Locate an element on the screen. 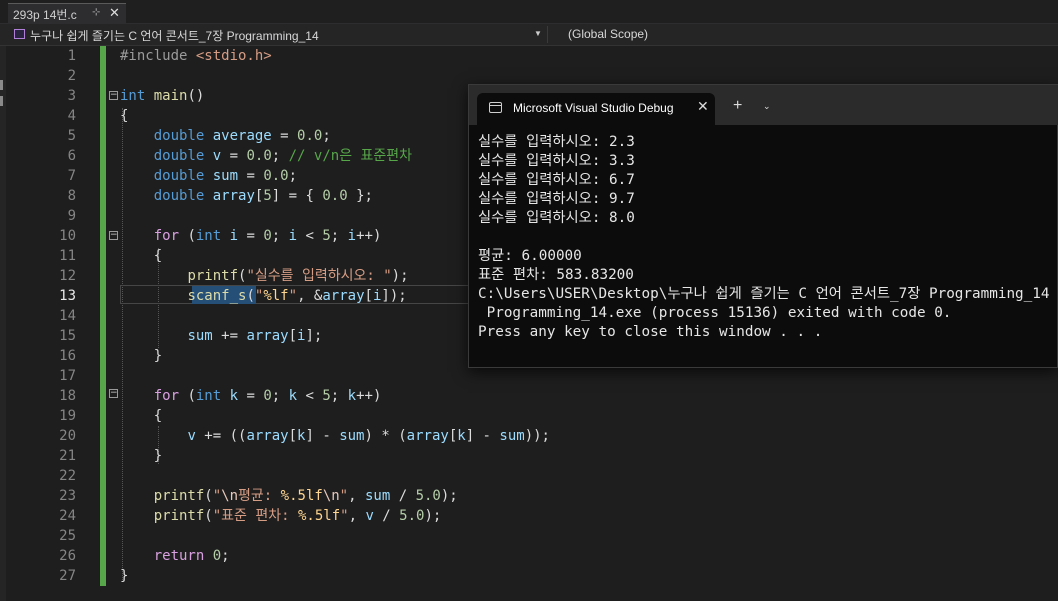 The image size is (1058, 601). chevron-down-icon: ▼ is located at coordinates (538, 33).